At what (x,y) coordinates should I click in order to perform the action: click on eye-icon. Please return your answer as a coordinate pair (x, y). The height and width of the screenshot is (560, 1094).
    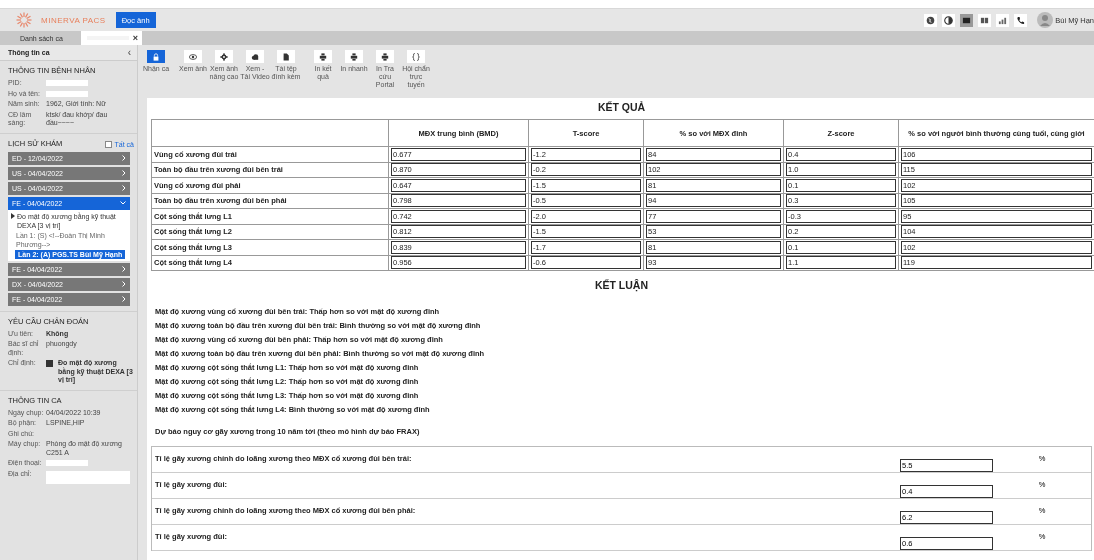
    Looking at the image, I should click on (193, 56).